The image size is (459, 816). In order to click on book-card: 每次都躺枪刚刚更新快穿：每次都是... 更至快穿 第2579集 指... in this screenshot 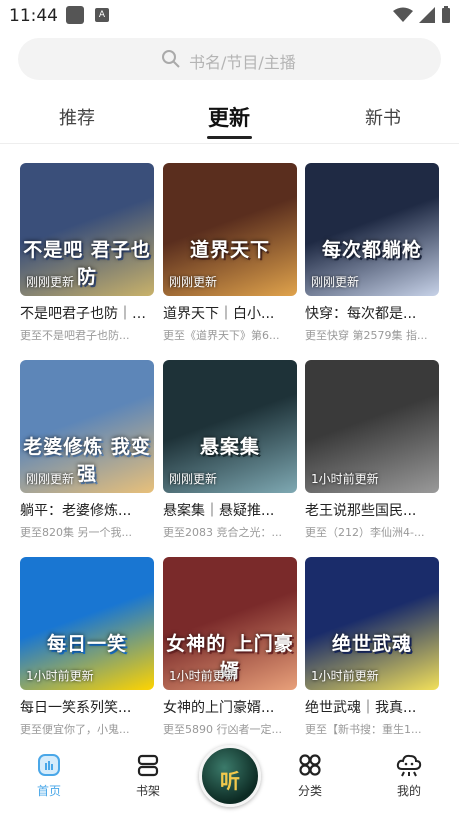, I will do `click(372, 253)`.